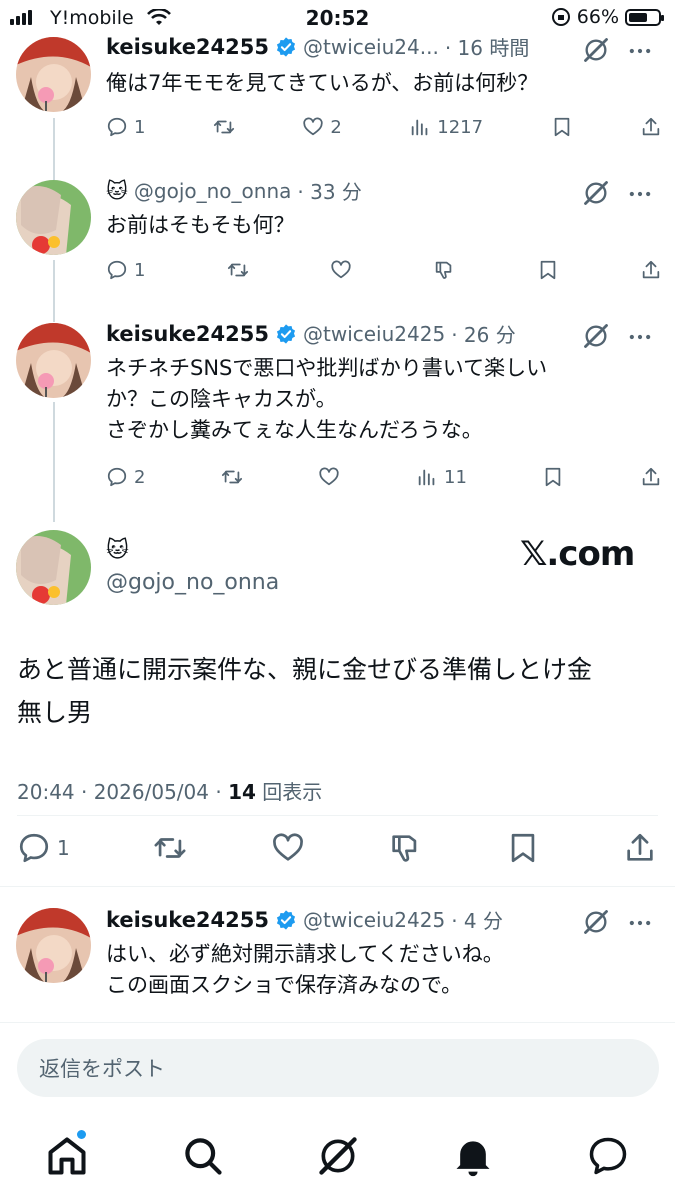 The height and width of the screenshot is (1200, 675). What do you see at coordinates (203, 1156) in the screenshot?
I see `search-icon` at bounding box center [203, 1156].